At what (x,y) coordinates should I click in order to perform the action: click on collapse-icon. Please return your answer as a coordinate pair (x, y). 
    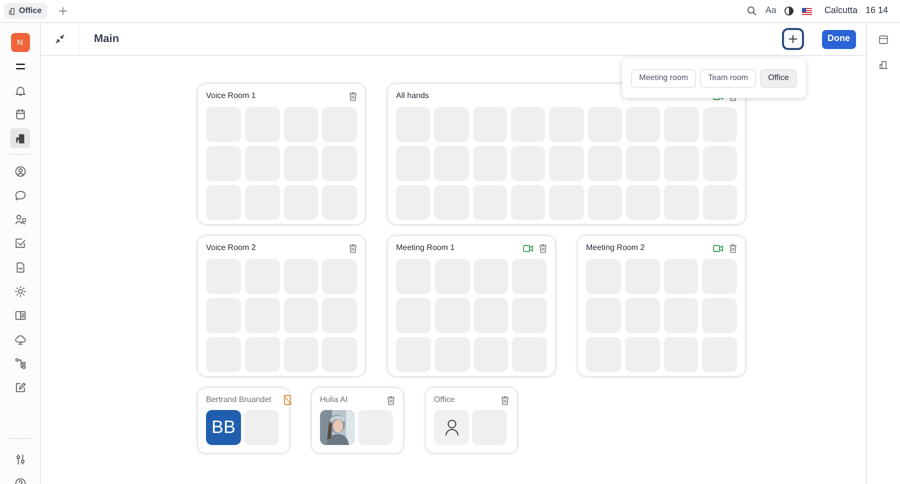
    Looking at the image, I should click on (60, 39).